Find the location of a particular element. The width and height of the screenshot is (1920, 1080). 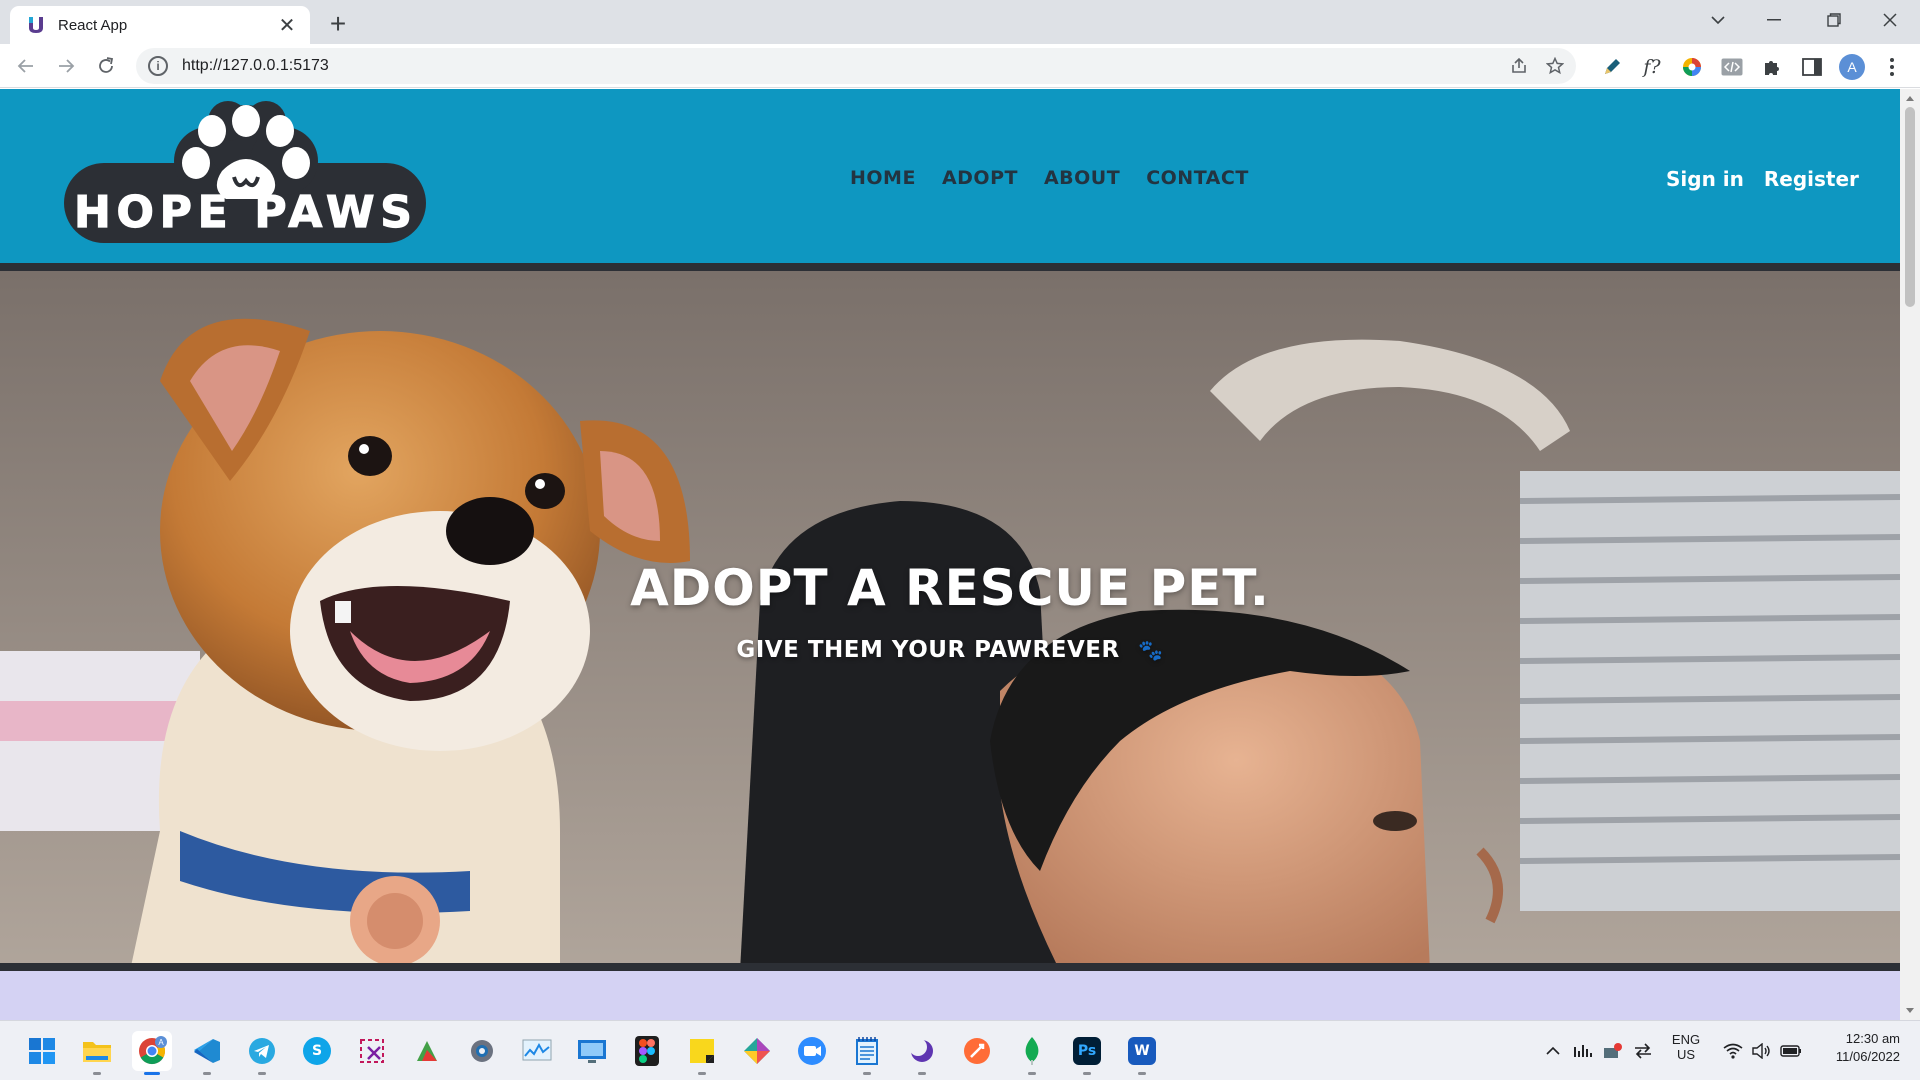

hero-title: ADOPT A RESCUE PET. is located at coordinates (950, 588).